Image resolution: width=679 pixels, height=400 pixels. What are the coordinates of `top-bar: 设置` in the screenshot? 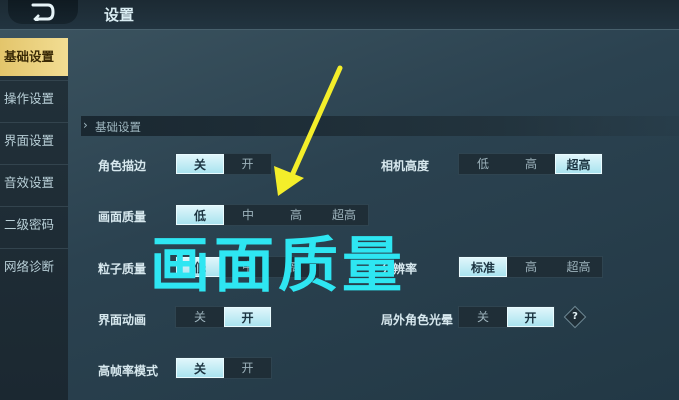 It's located at (339, 15).